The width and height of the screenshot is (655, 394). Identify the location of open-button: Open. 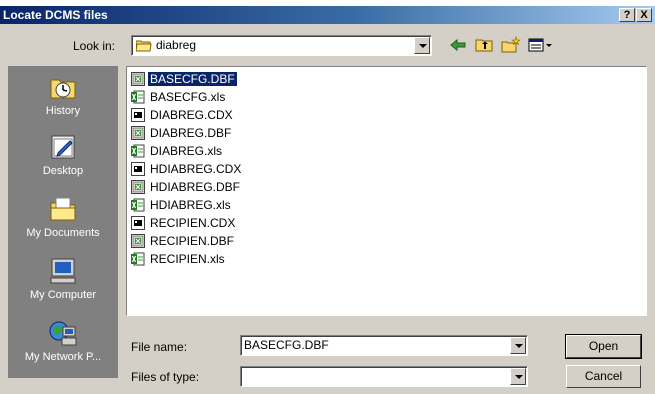
(603, 346).